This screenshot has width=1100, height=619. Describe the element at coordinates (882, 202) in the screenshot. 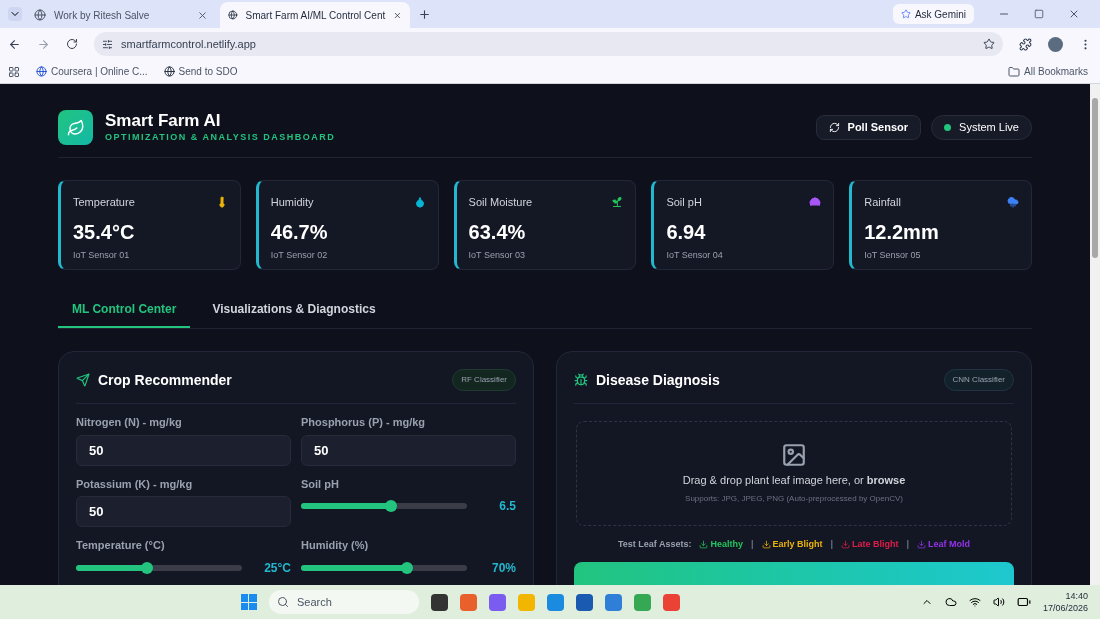

I see `sensor-label: Rainfall` at that location.